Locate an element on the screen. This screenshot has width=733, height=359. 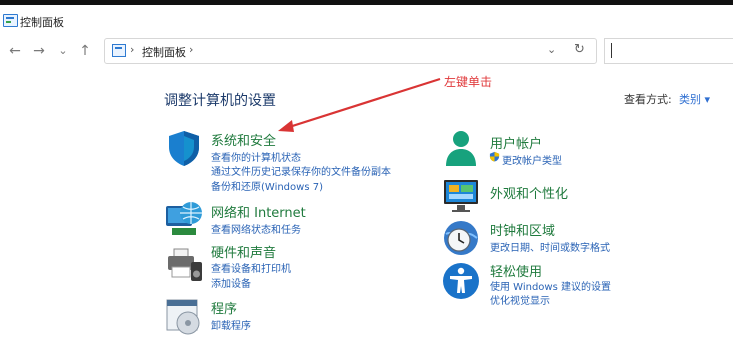
accessibility-icon is located at coordinates (461, 281).